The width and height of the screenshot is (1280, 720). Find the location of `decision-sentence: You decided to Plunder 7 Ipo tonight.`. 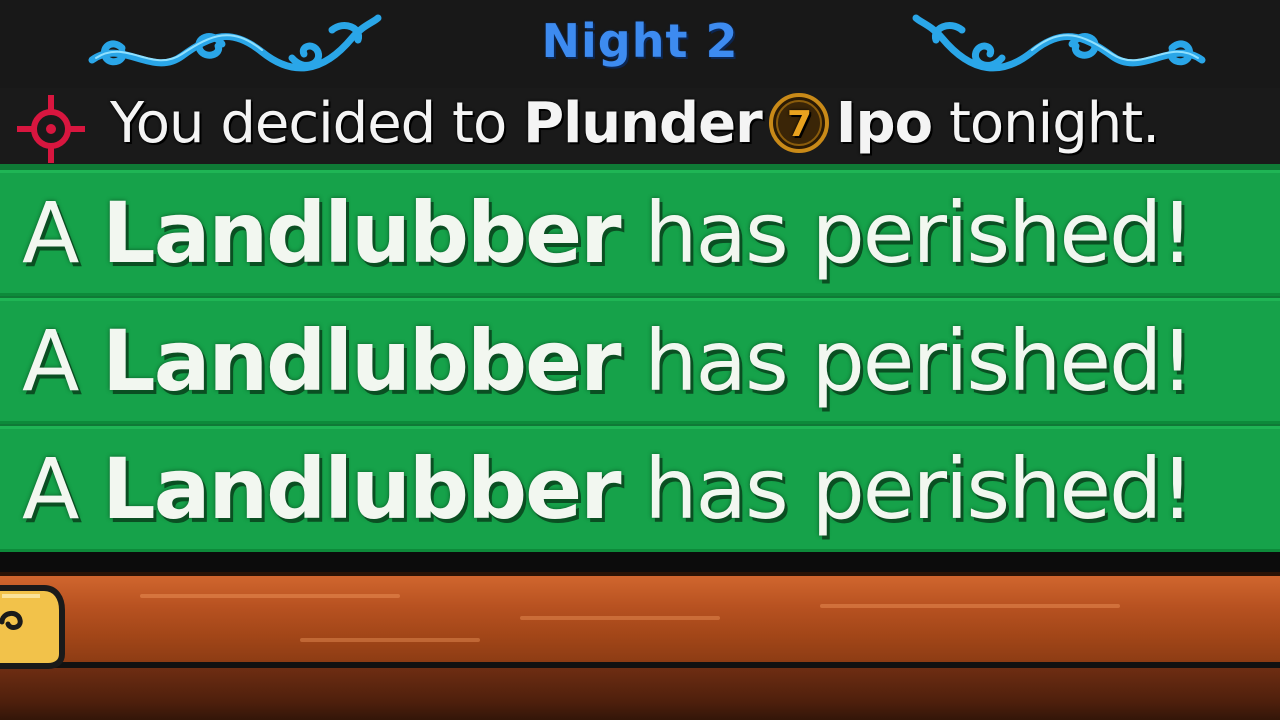

decision-sentence: You decided to Plunder 7 Ipo tonight. is located at coordinates (635, 123).